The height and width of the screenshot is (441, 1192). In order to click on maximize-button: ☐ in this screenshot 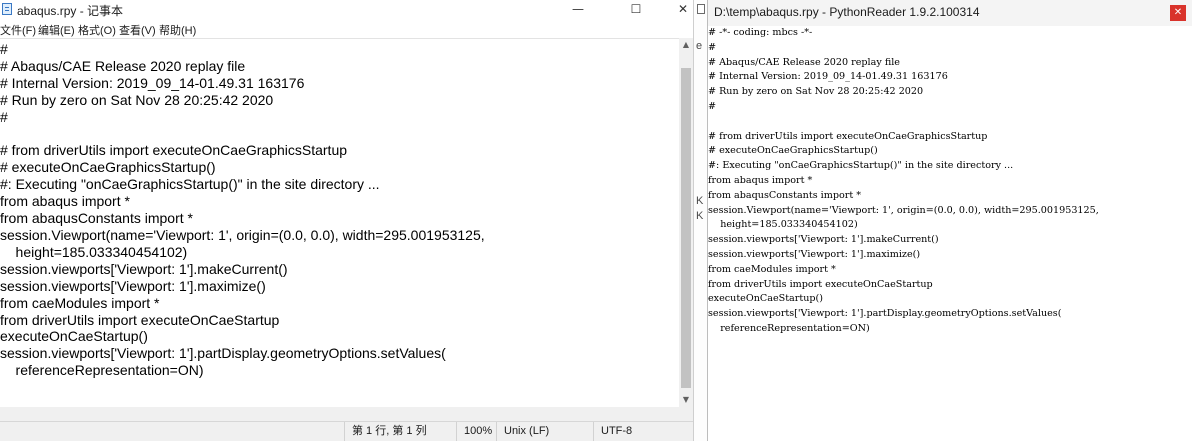, I will do `click(636, 10)`.